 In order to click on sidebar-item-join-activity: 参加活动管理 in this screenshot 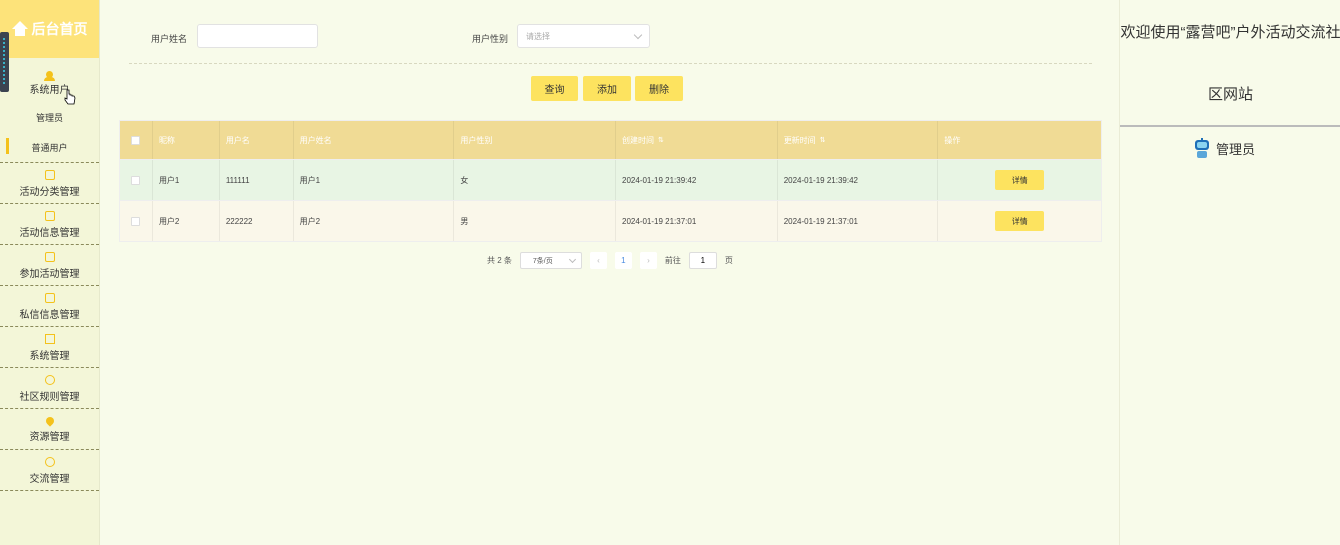, I will do `click(49, 265)`.